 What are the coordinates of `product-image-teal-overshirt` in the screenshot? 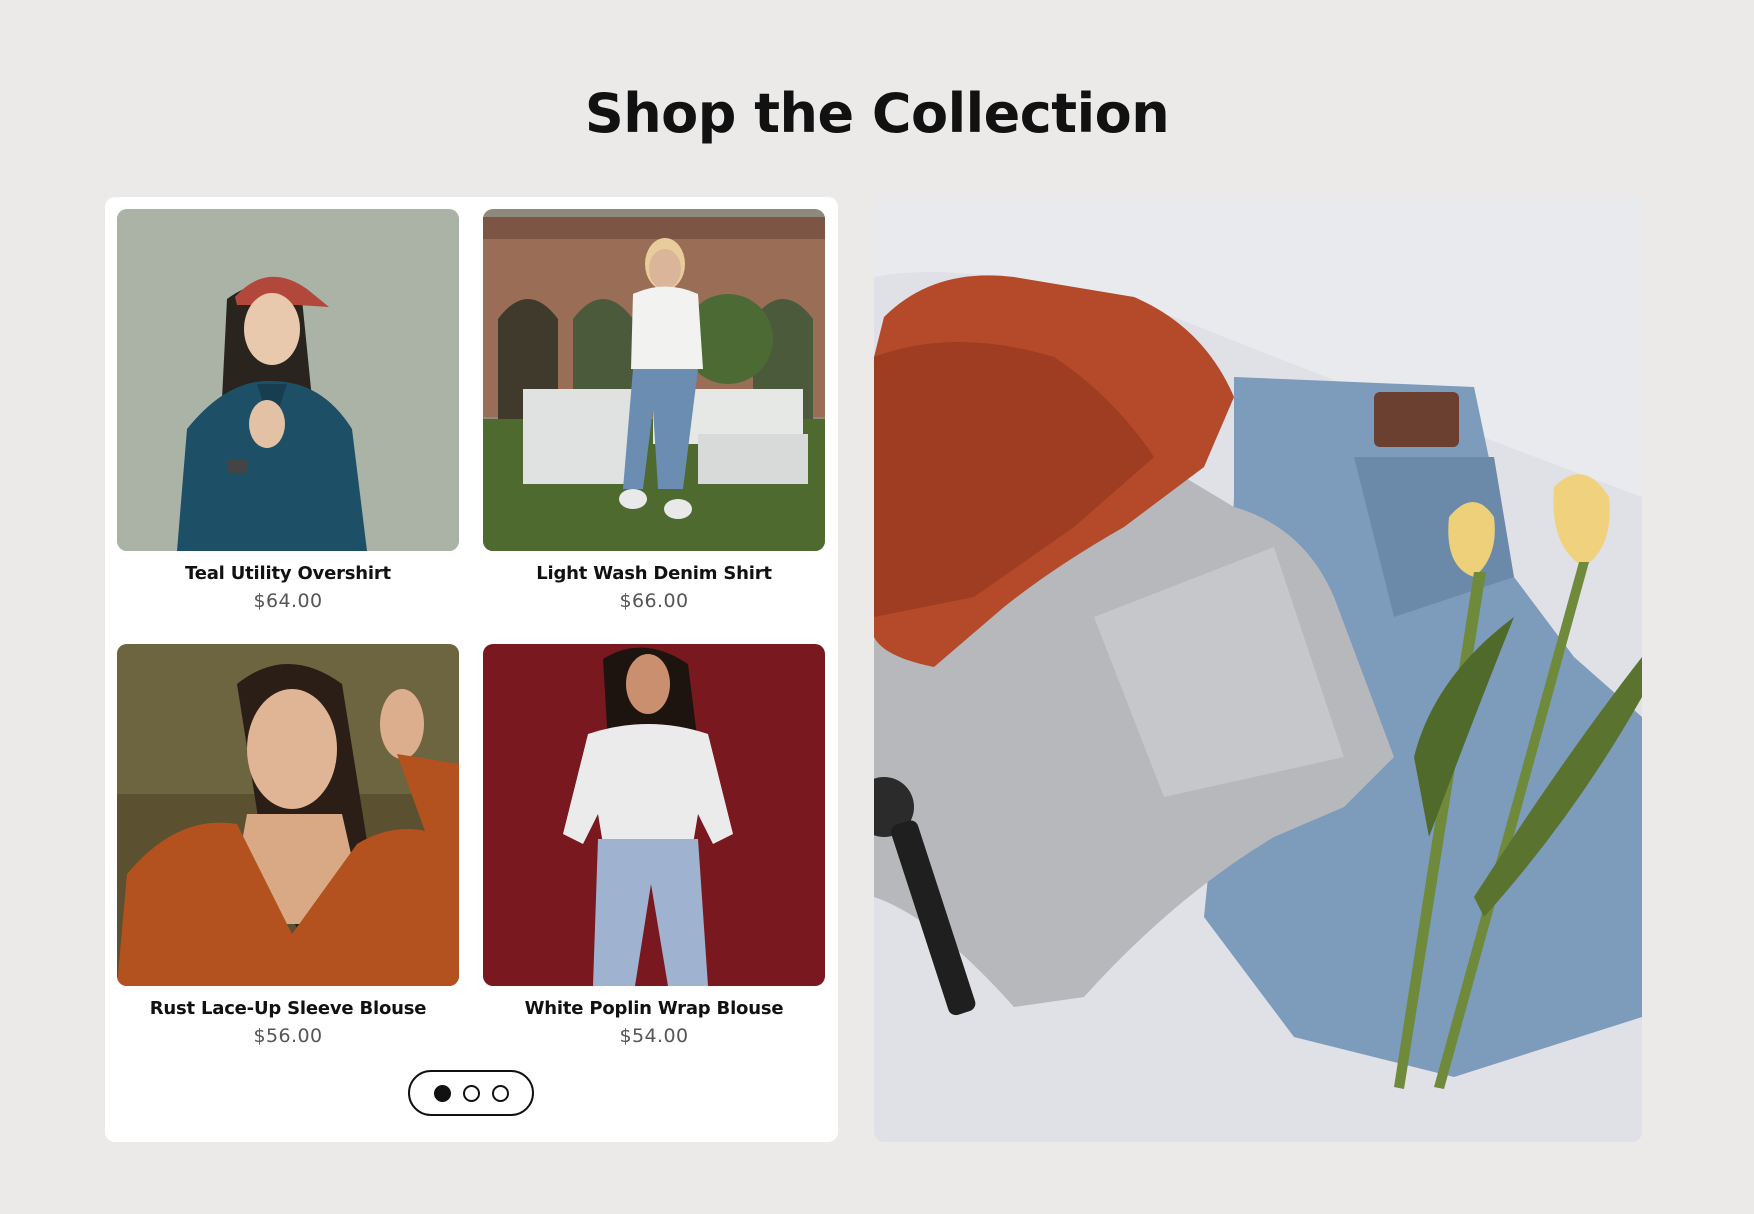 It's located at (288, 380).